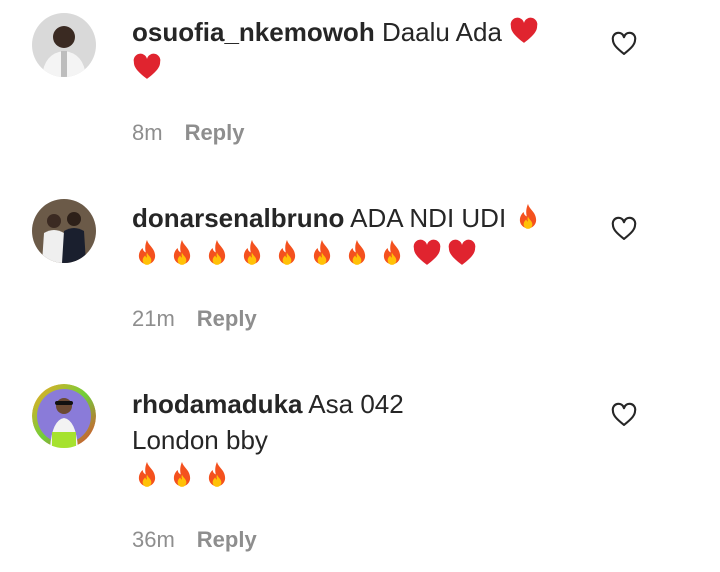 The height and width of the screenshot is (572, 720). Describe the element at coordinates (200, 440) in the screenshot. I see `comment-text-line: London bby` at that location.